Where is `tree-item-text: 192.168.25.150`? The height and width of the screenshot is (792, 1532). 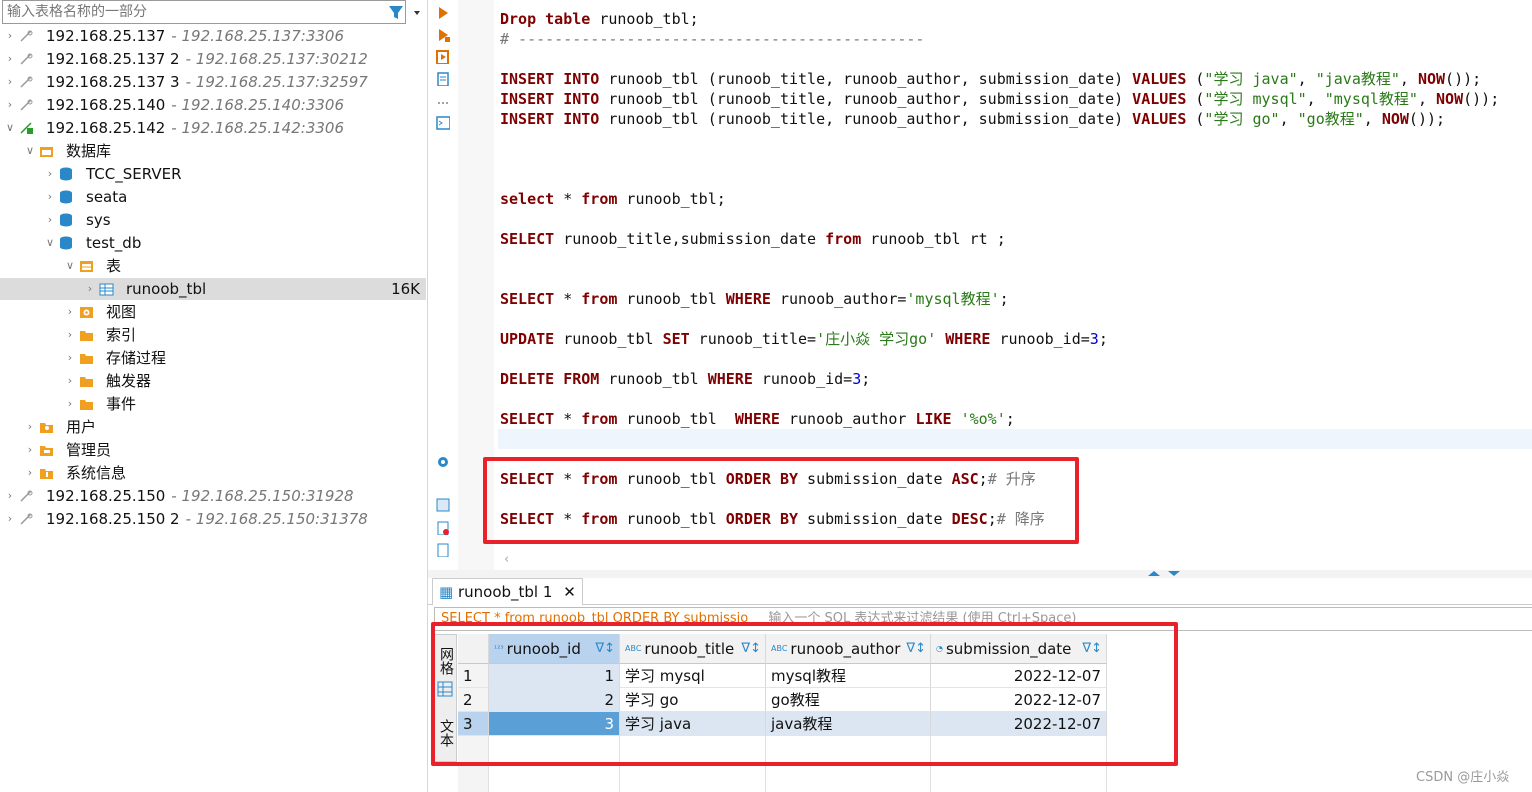 tree-item-text: 192.168.25.150 is located at coordinates (106, 496).